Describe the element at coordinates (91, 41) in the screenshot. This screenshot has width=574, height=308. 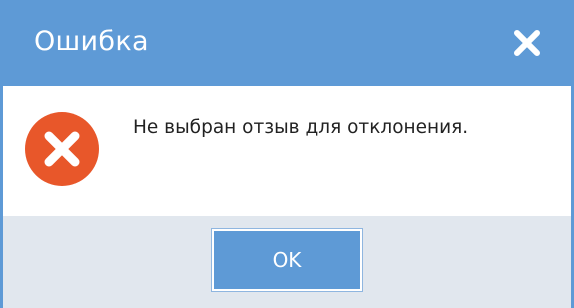
I see `dialog-title: Ошибка` at that location.